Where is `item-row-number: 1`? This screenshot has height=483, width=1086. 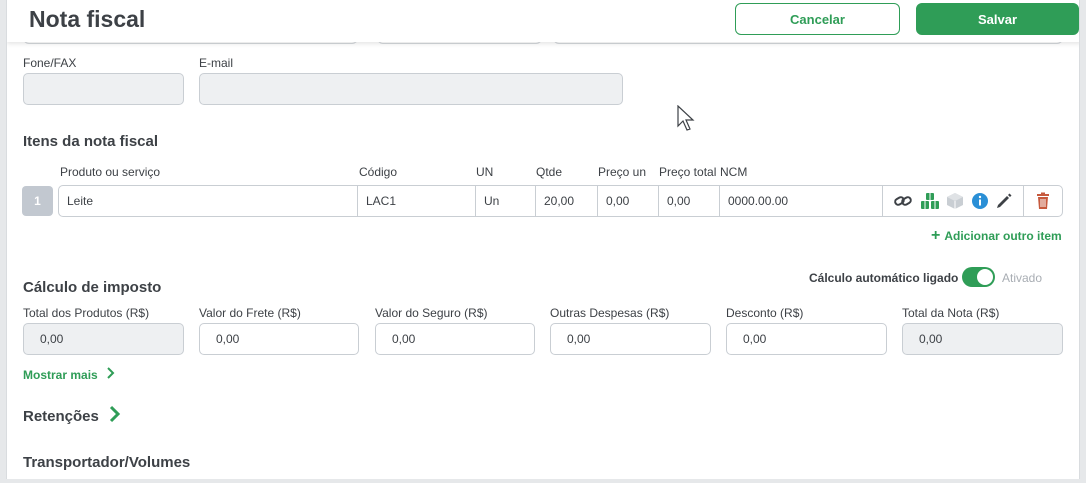 item-row-number: 1 is located at coordinates (37, 201).